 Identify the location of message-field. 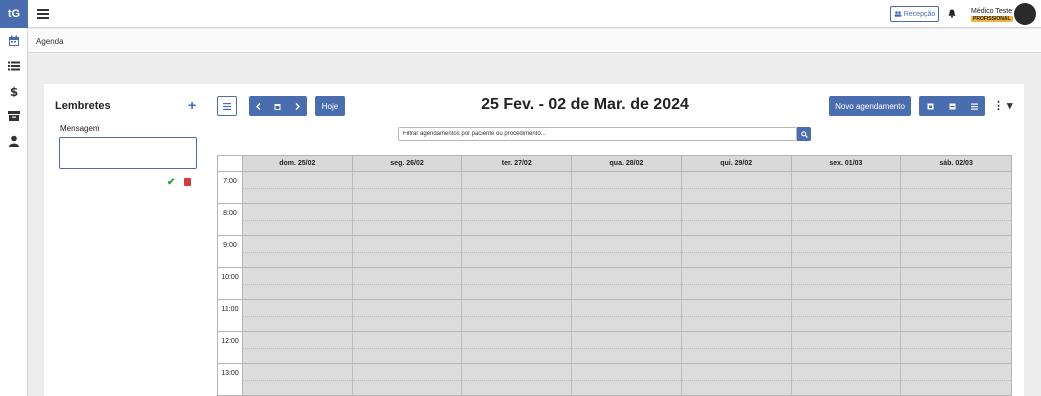
(128, 153).